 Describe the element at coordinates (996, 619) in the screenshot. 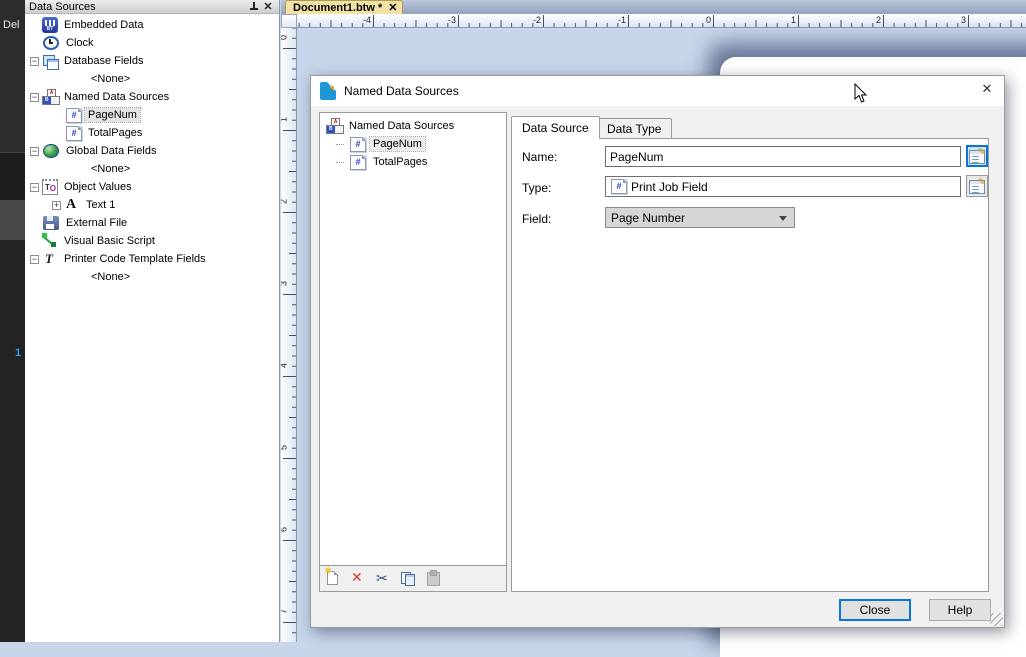

I see `resize-grip` at that location.